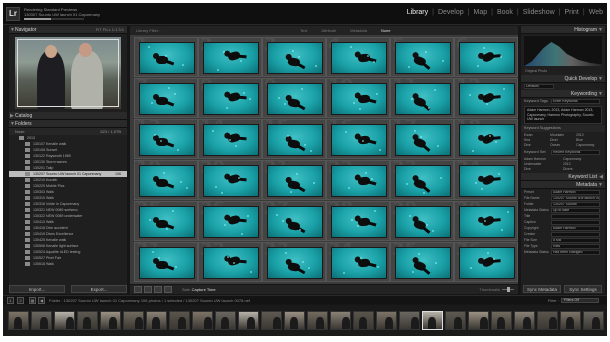  Describe the element at coordinates (422, 57) in the screenshot. I see `grid-cell: 5` at that location.